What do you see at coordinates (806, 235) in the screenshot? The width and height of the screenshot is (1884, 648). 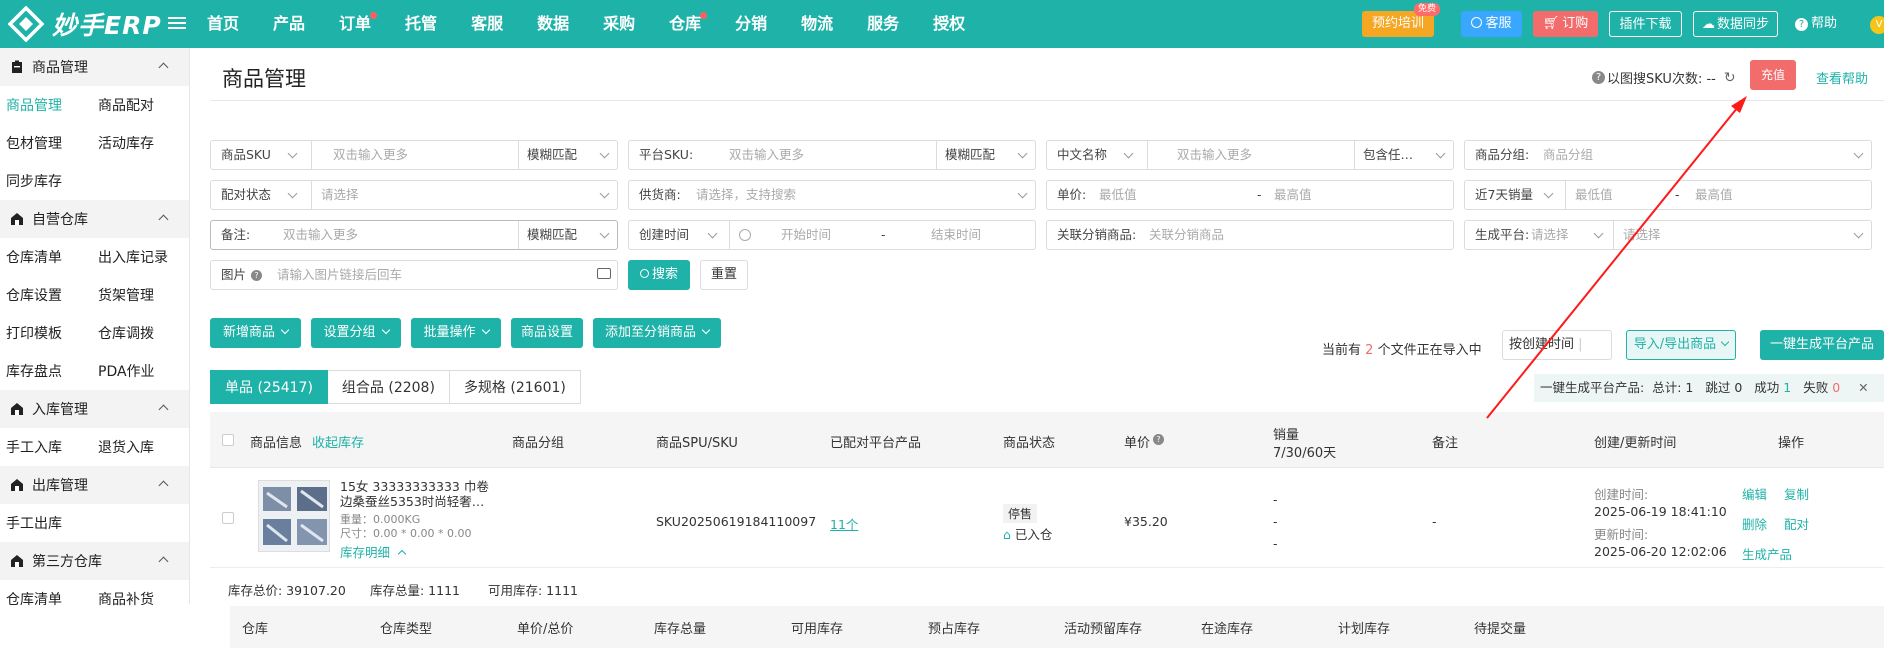 I see `start-time-input: 开始时间` at bounding box center [806, 235].